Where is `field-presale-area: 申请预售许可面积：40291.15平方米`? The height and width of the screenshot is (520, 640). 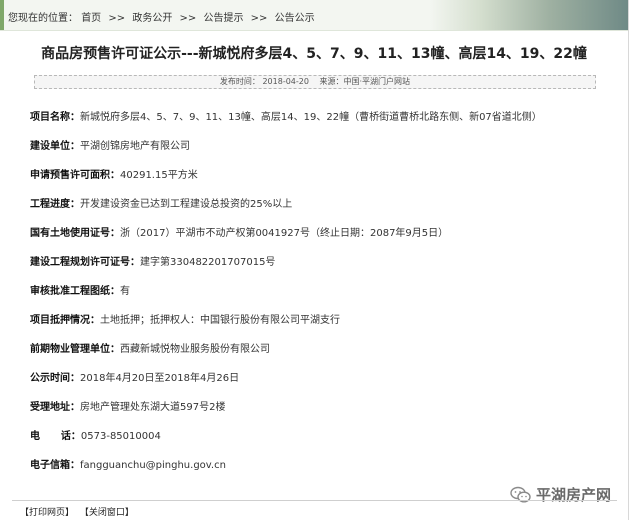 field-presale-area: 申请预售许可面积：40291.15平方米 is located at coordinates (114, 173).